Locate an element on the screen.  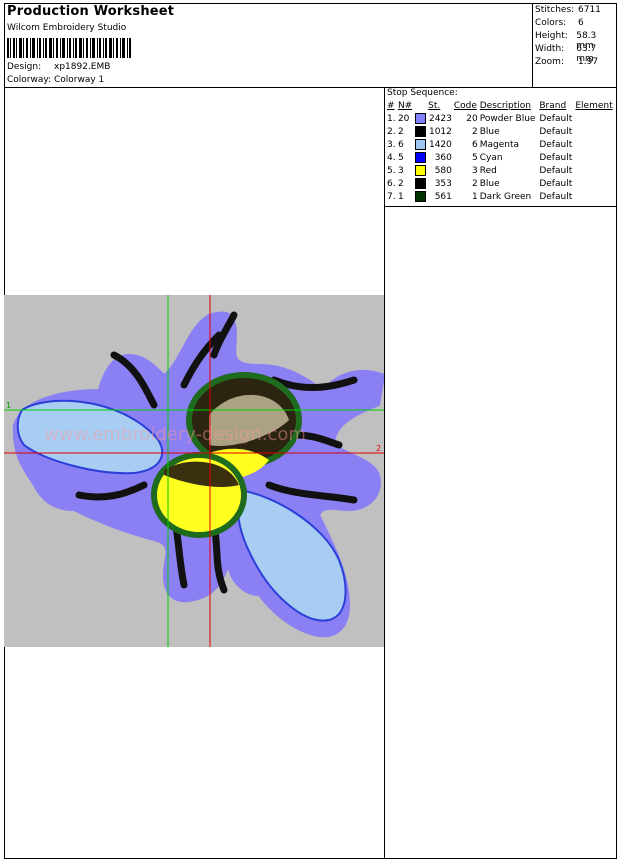
row-code: 1 is located at coordinates (475, 196).